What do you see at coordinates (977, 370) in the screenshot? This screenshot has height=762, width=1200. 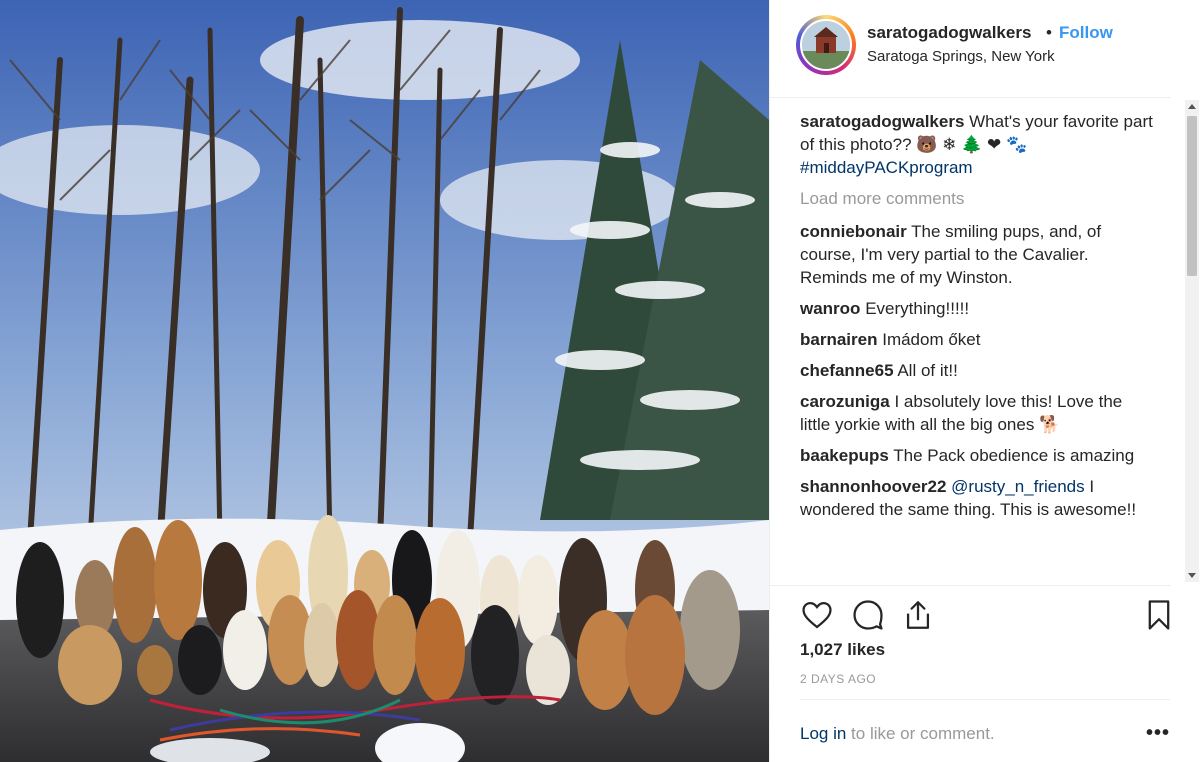 I see `comment: chefanne65 All of it!!` at bounding box center [977, 370].